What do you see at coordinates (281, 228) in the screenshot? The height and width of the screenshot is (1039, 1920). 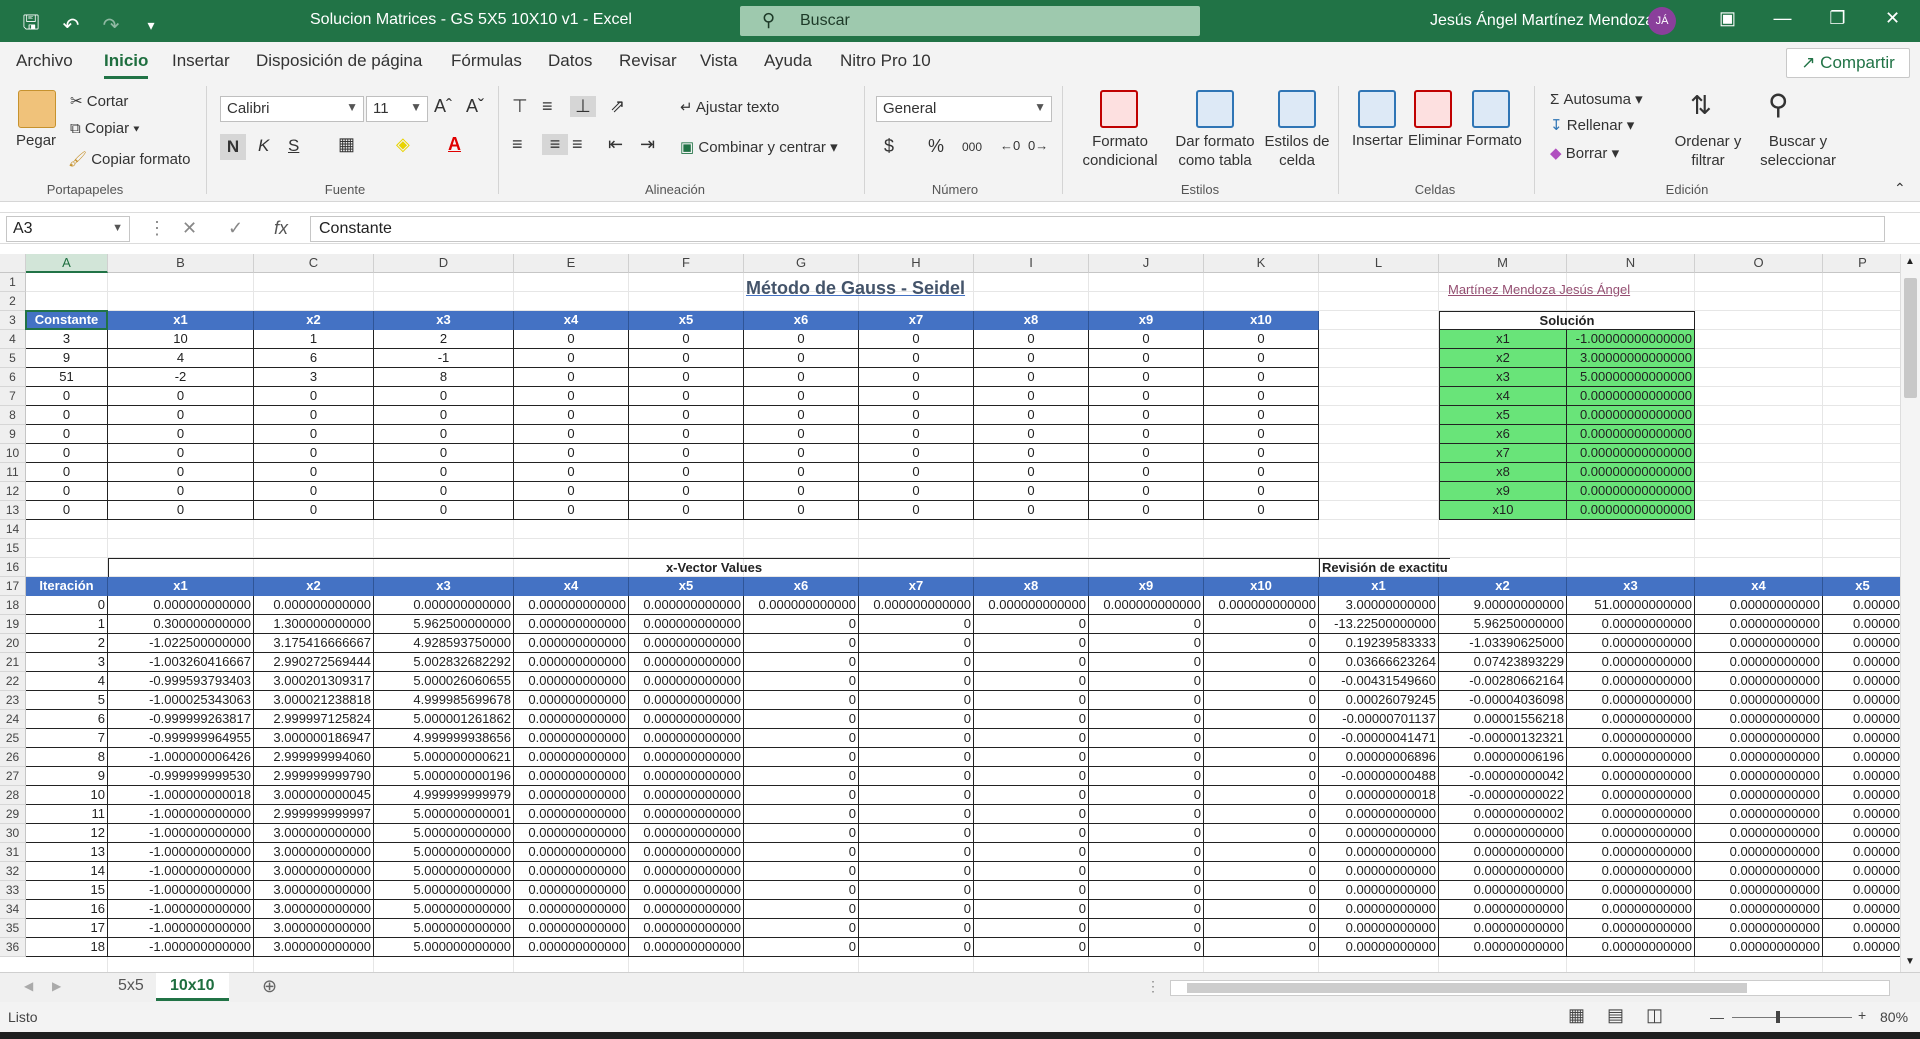 I see `function-icon: fx` at bounding box center [281, 228].